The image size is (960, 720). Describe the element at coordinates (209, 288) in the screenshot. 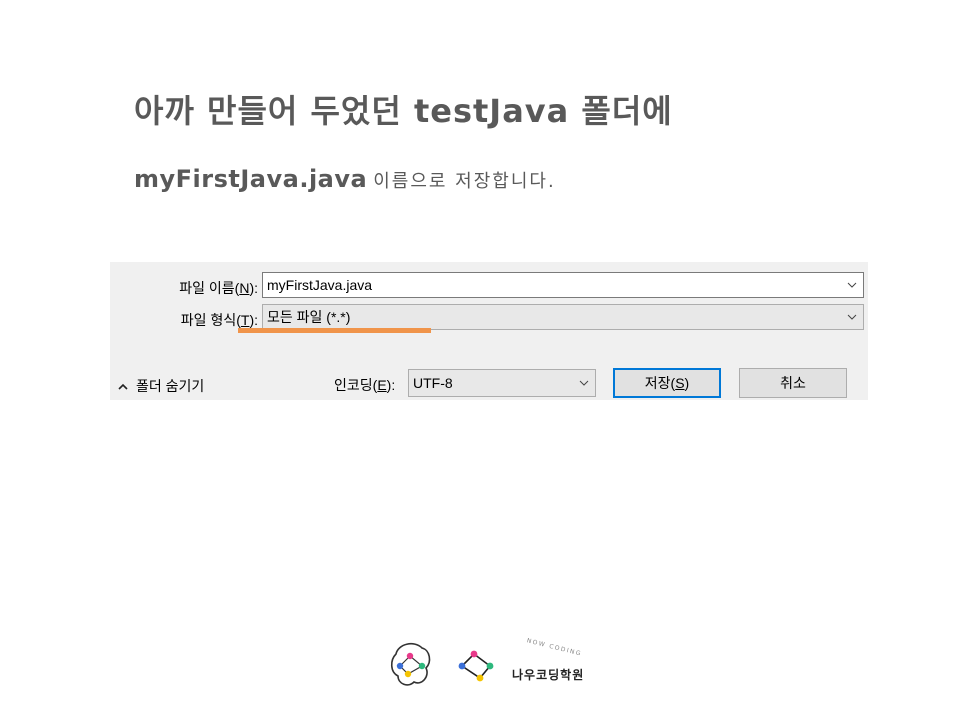

I see `filename-label-pre: 파일 이름(` at that location.